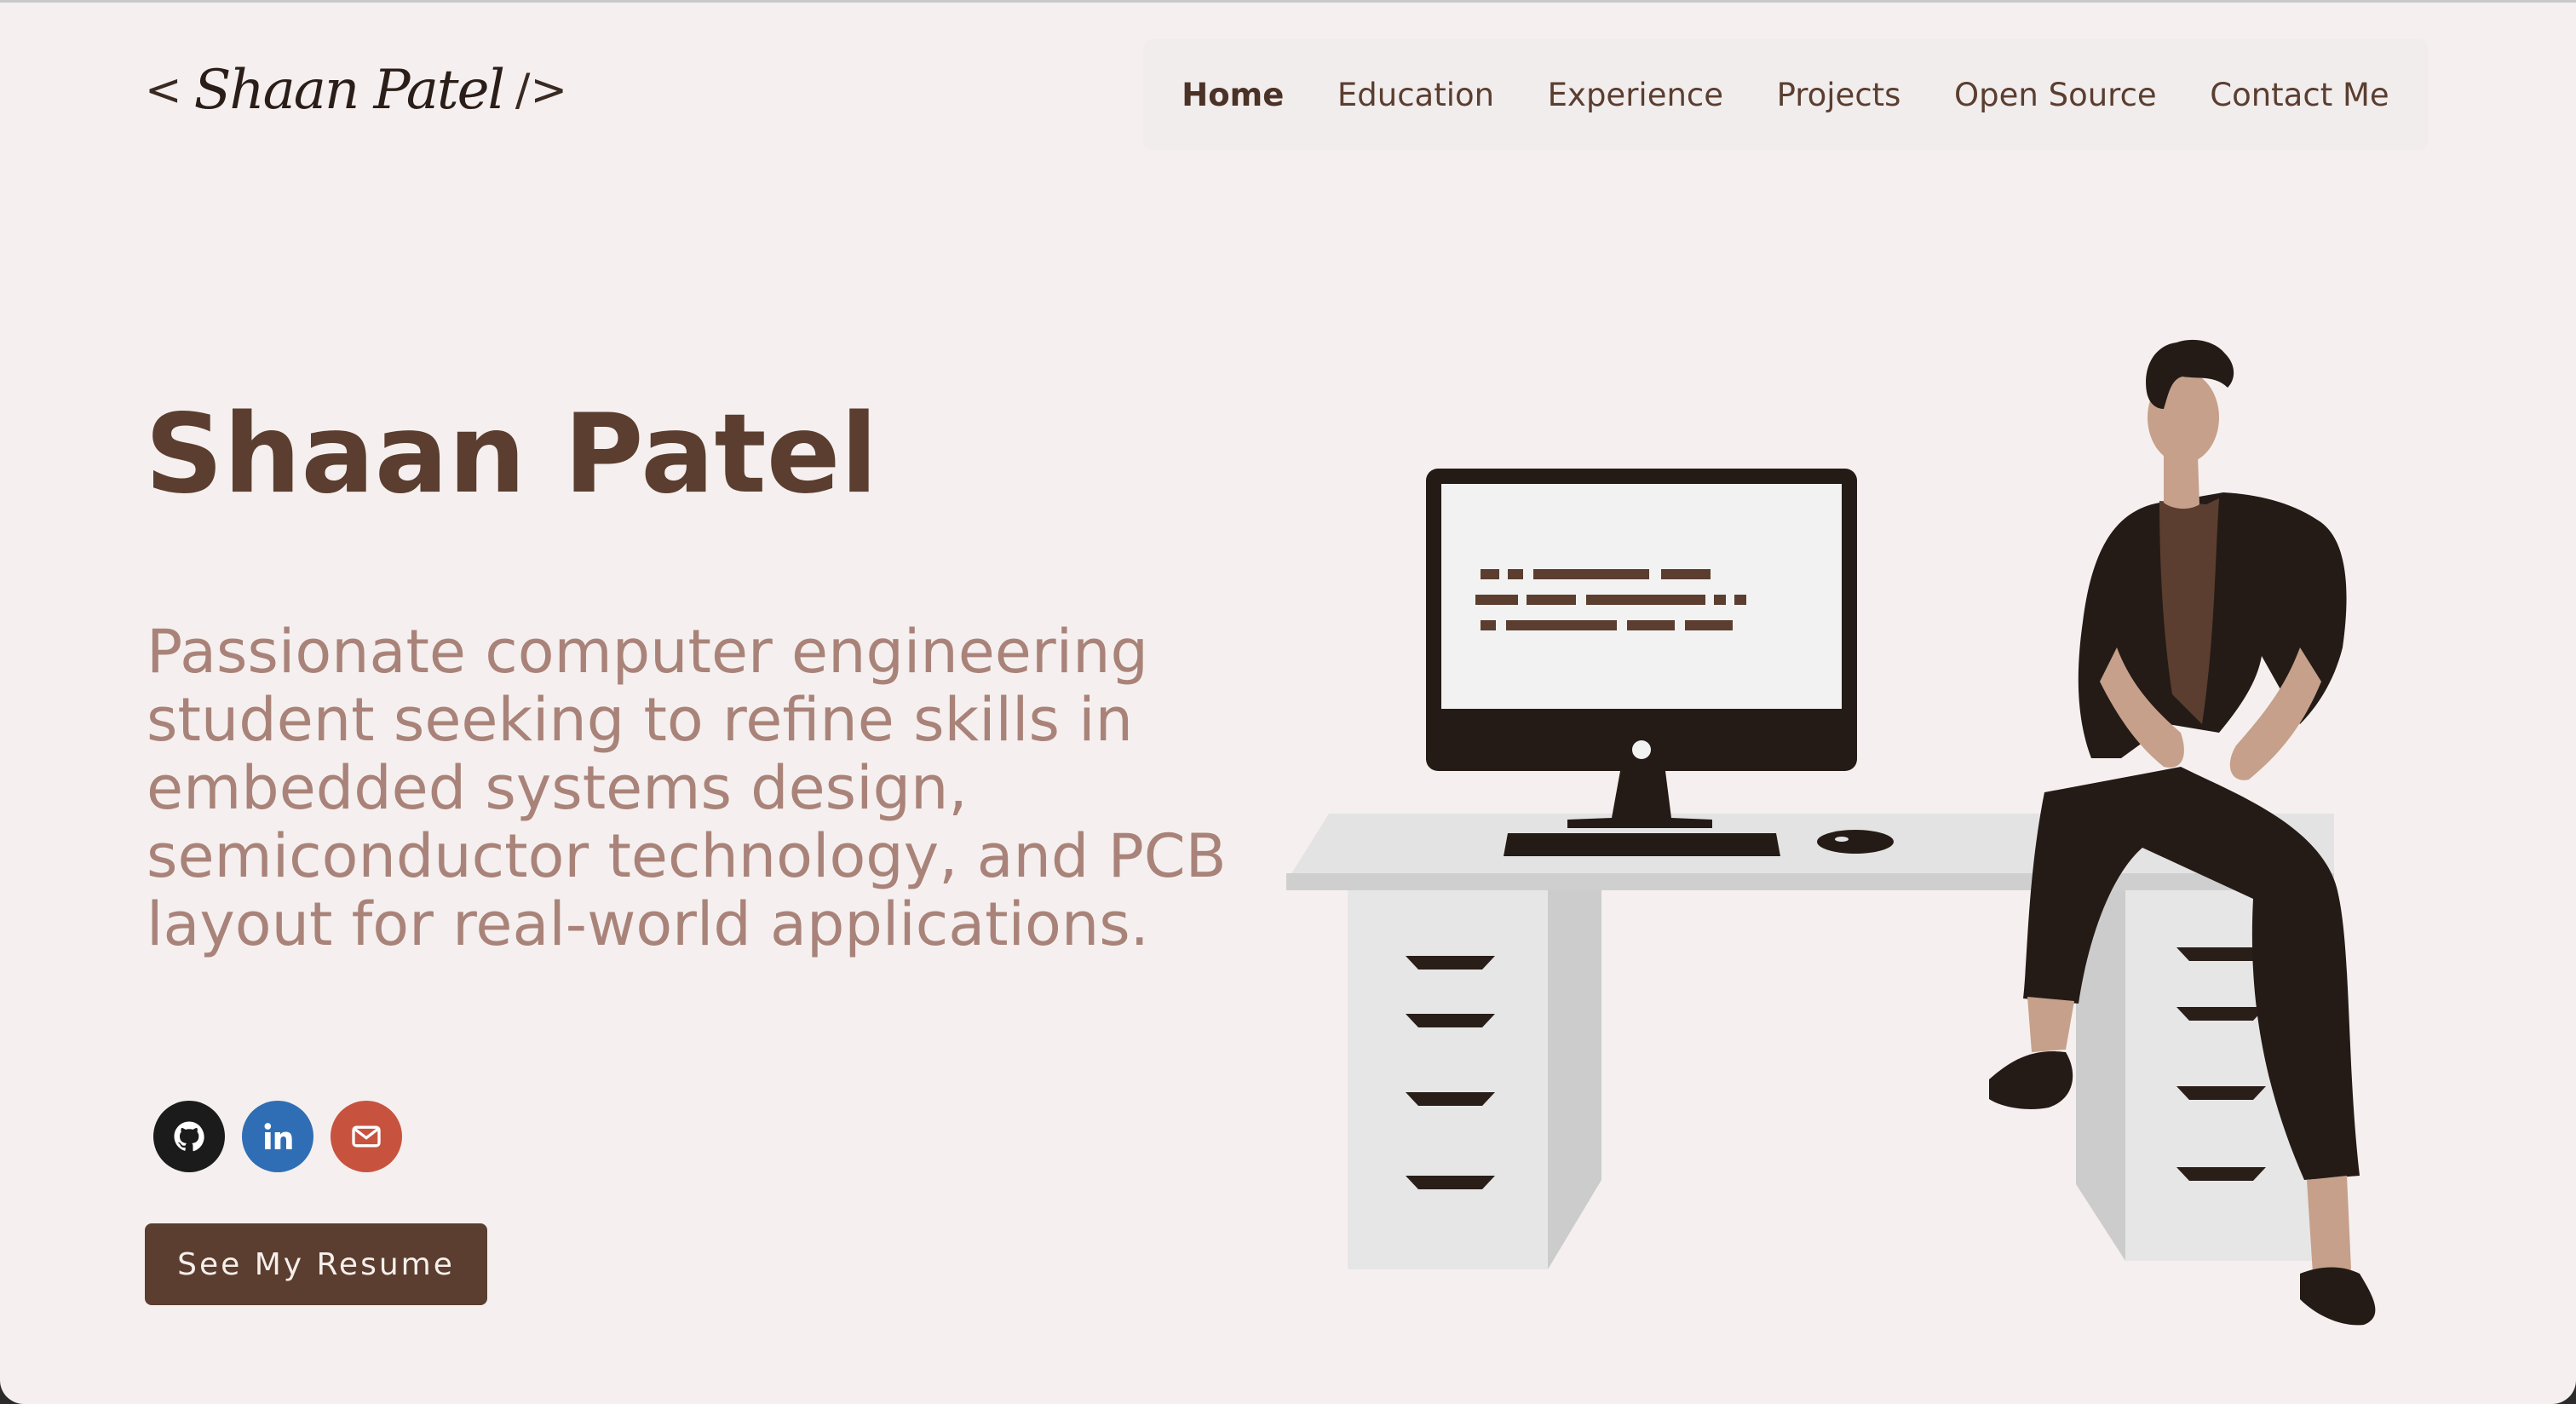  What do you see at coordinates (163, 90) in the screenshot?
I see `logo-open-bracket: <` at bounding box center [163, 90].